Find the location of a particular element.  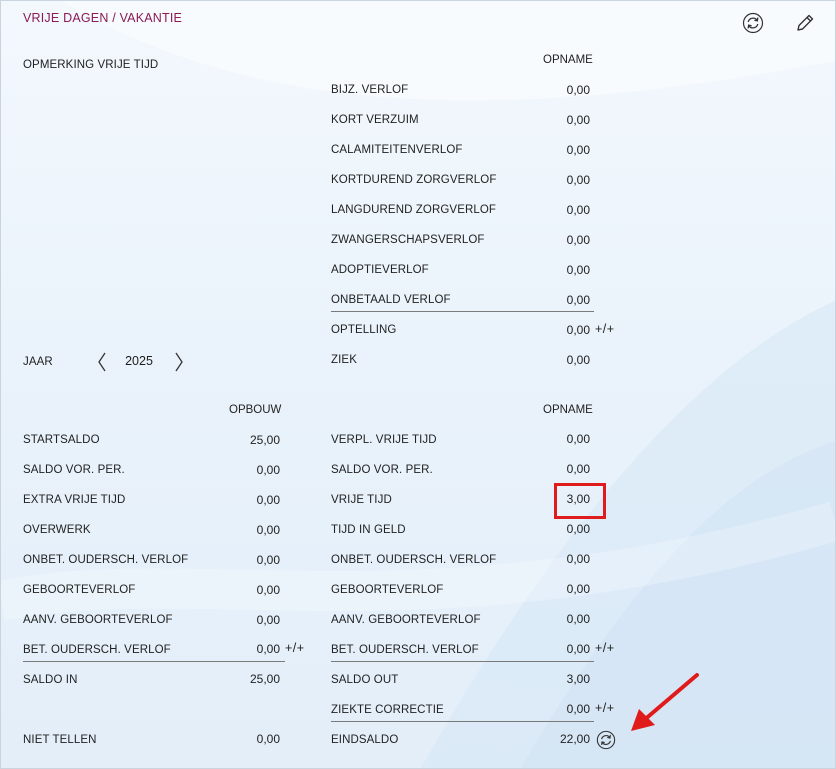

recalculate-button is located at coordinates (606, 740).